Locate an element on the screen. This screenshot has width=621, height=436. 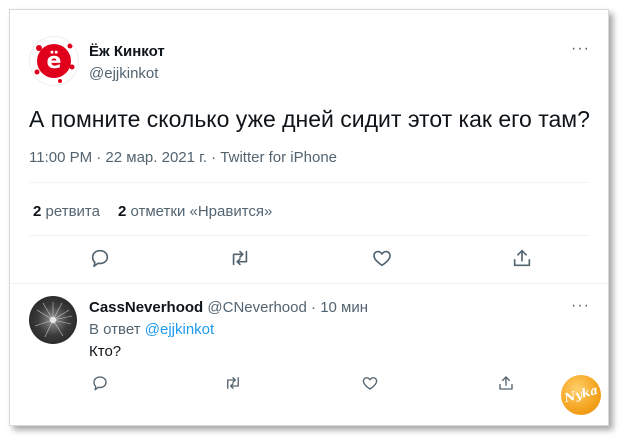
likes-count: 2 is located at coordinates (122, 211).